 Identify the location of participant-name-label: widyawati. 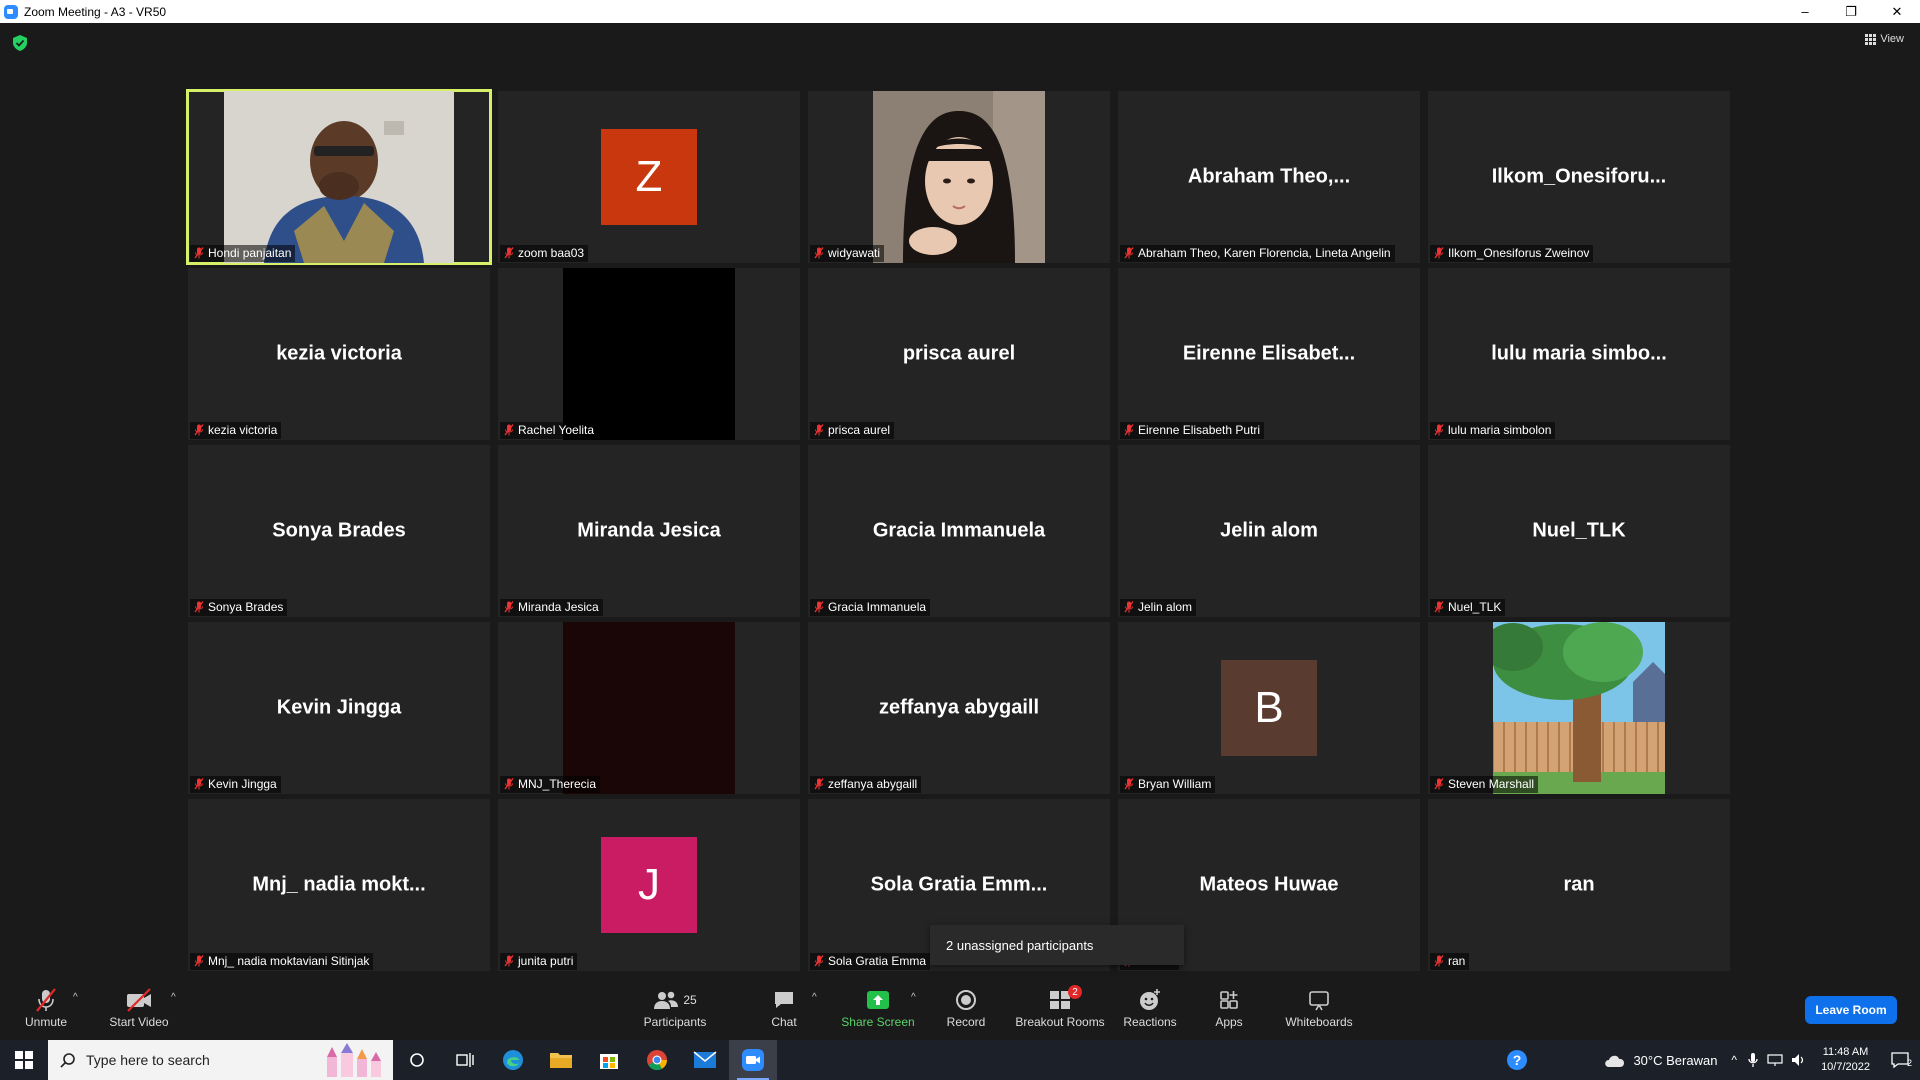
(847, 253).